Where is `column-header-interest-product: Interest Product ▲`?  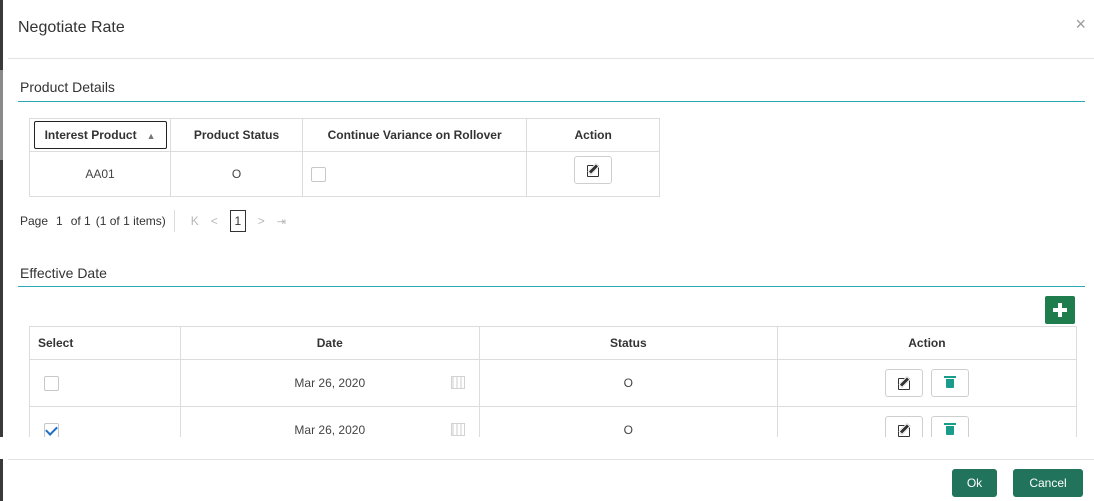
column-header-interest-product: Interest Product ▲ is located at coordinates (100, 135).